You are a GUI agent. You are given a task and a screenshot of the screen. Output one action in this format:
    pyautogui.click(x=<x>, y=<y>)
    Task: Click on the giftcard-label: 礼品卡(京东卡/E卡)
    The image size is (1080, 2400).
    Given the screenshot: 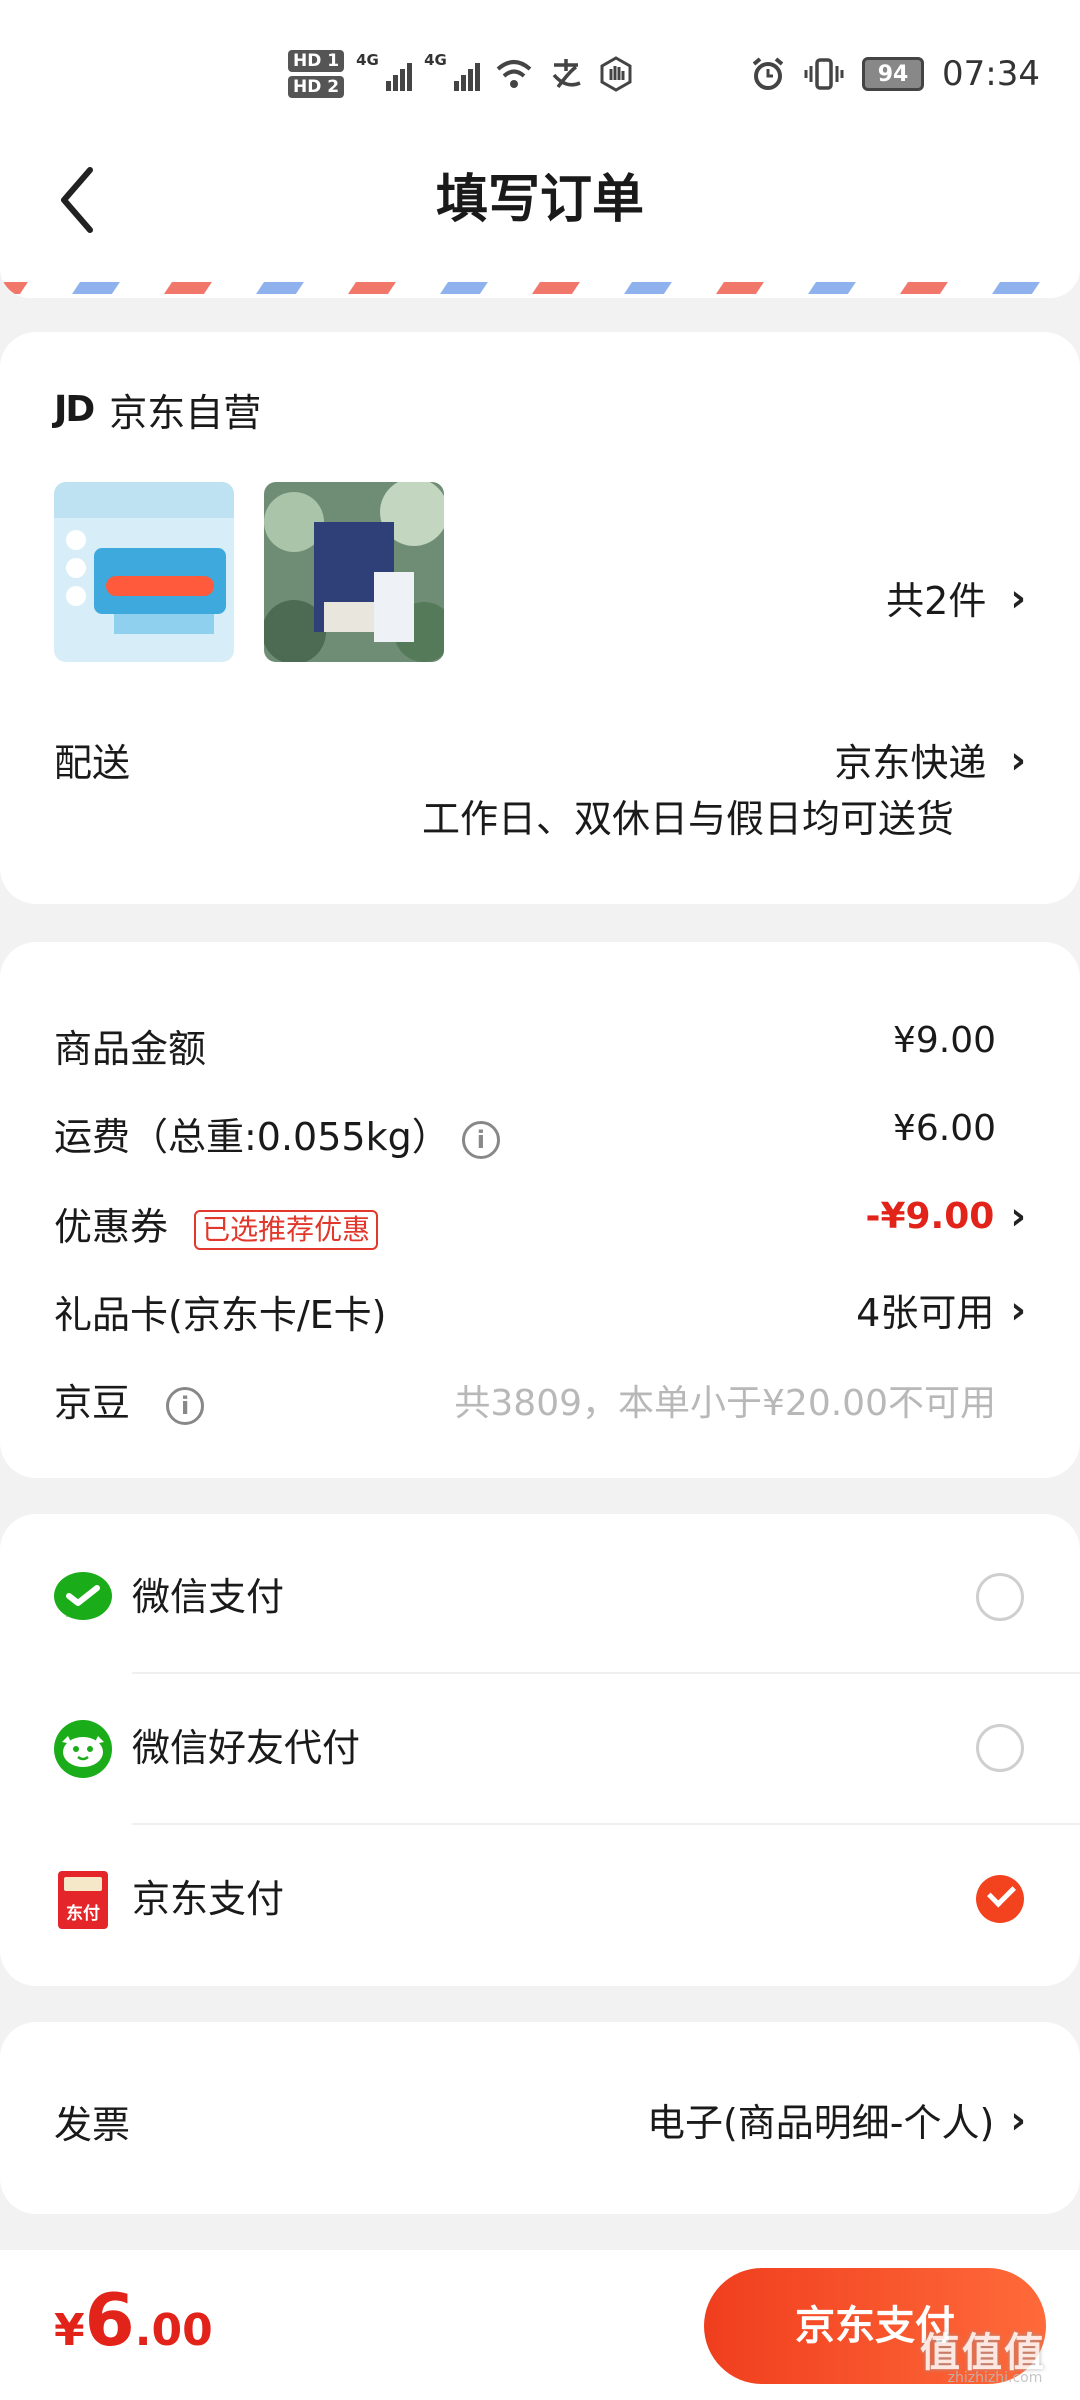 What is the action you would take?
    pyautogui.click(x=220, y=1315)
    